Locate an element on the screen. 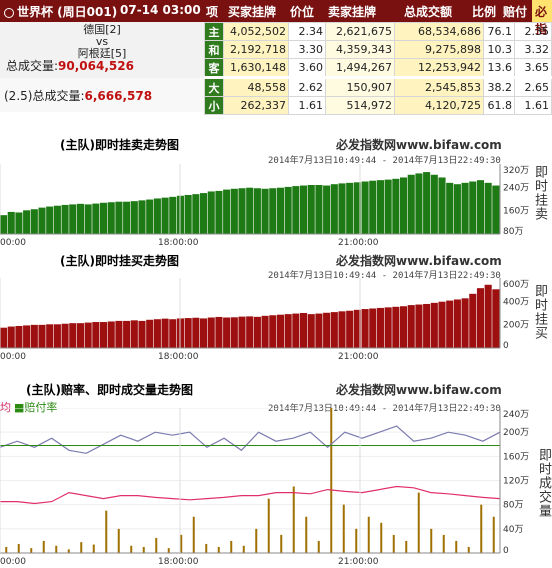 This screenshot has height=568, width=552. cell-payout: 2.35 is located at coordinates (533, 31).